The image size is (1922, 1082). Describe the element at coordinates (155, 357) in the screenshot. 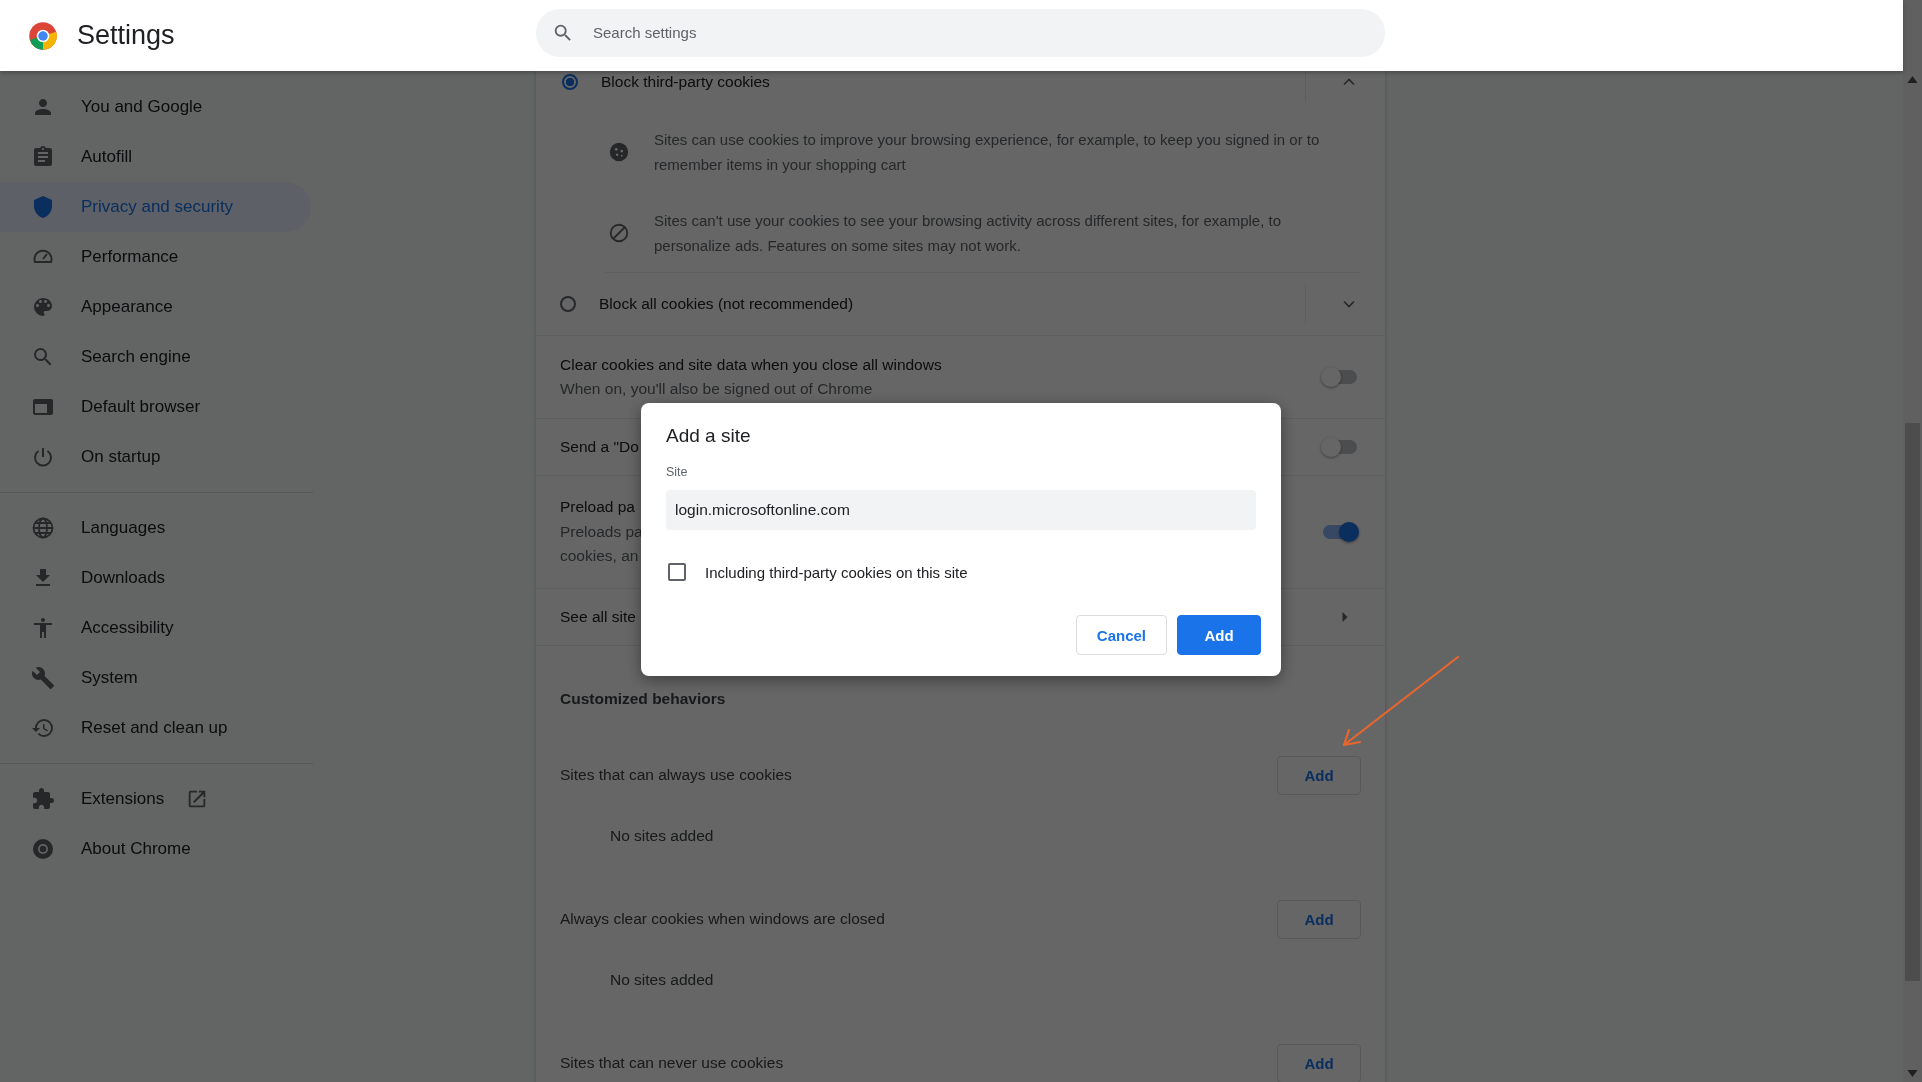

I see `sidebar-item: Search engine` at that location.